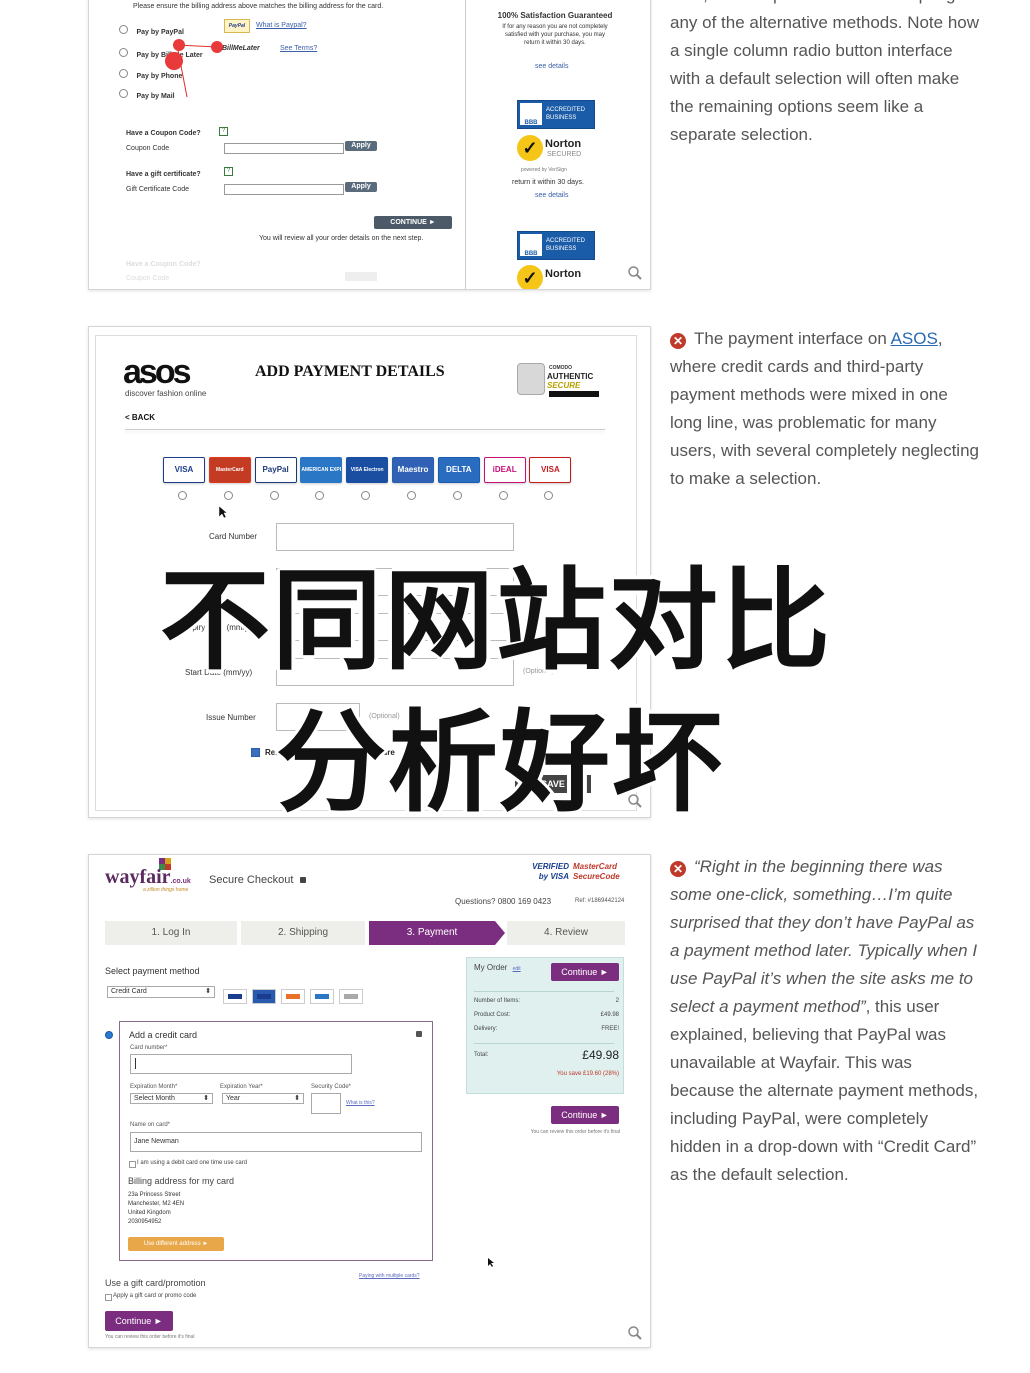 This screenshot has width=1030, height=1373. What do you see at coordinates (139, 1321) in the screenshot?
I see `continue-button-bottom: Continue ►` at bounding box center [139, 1321].